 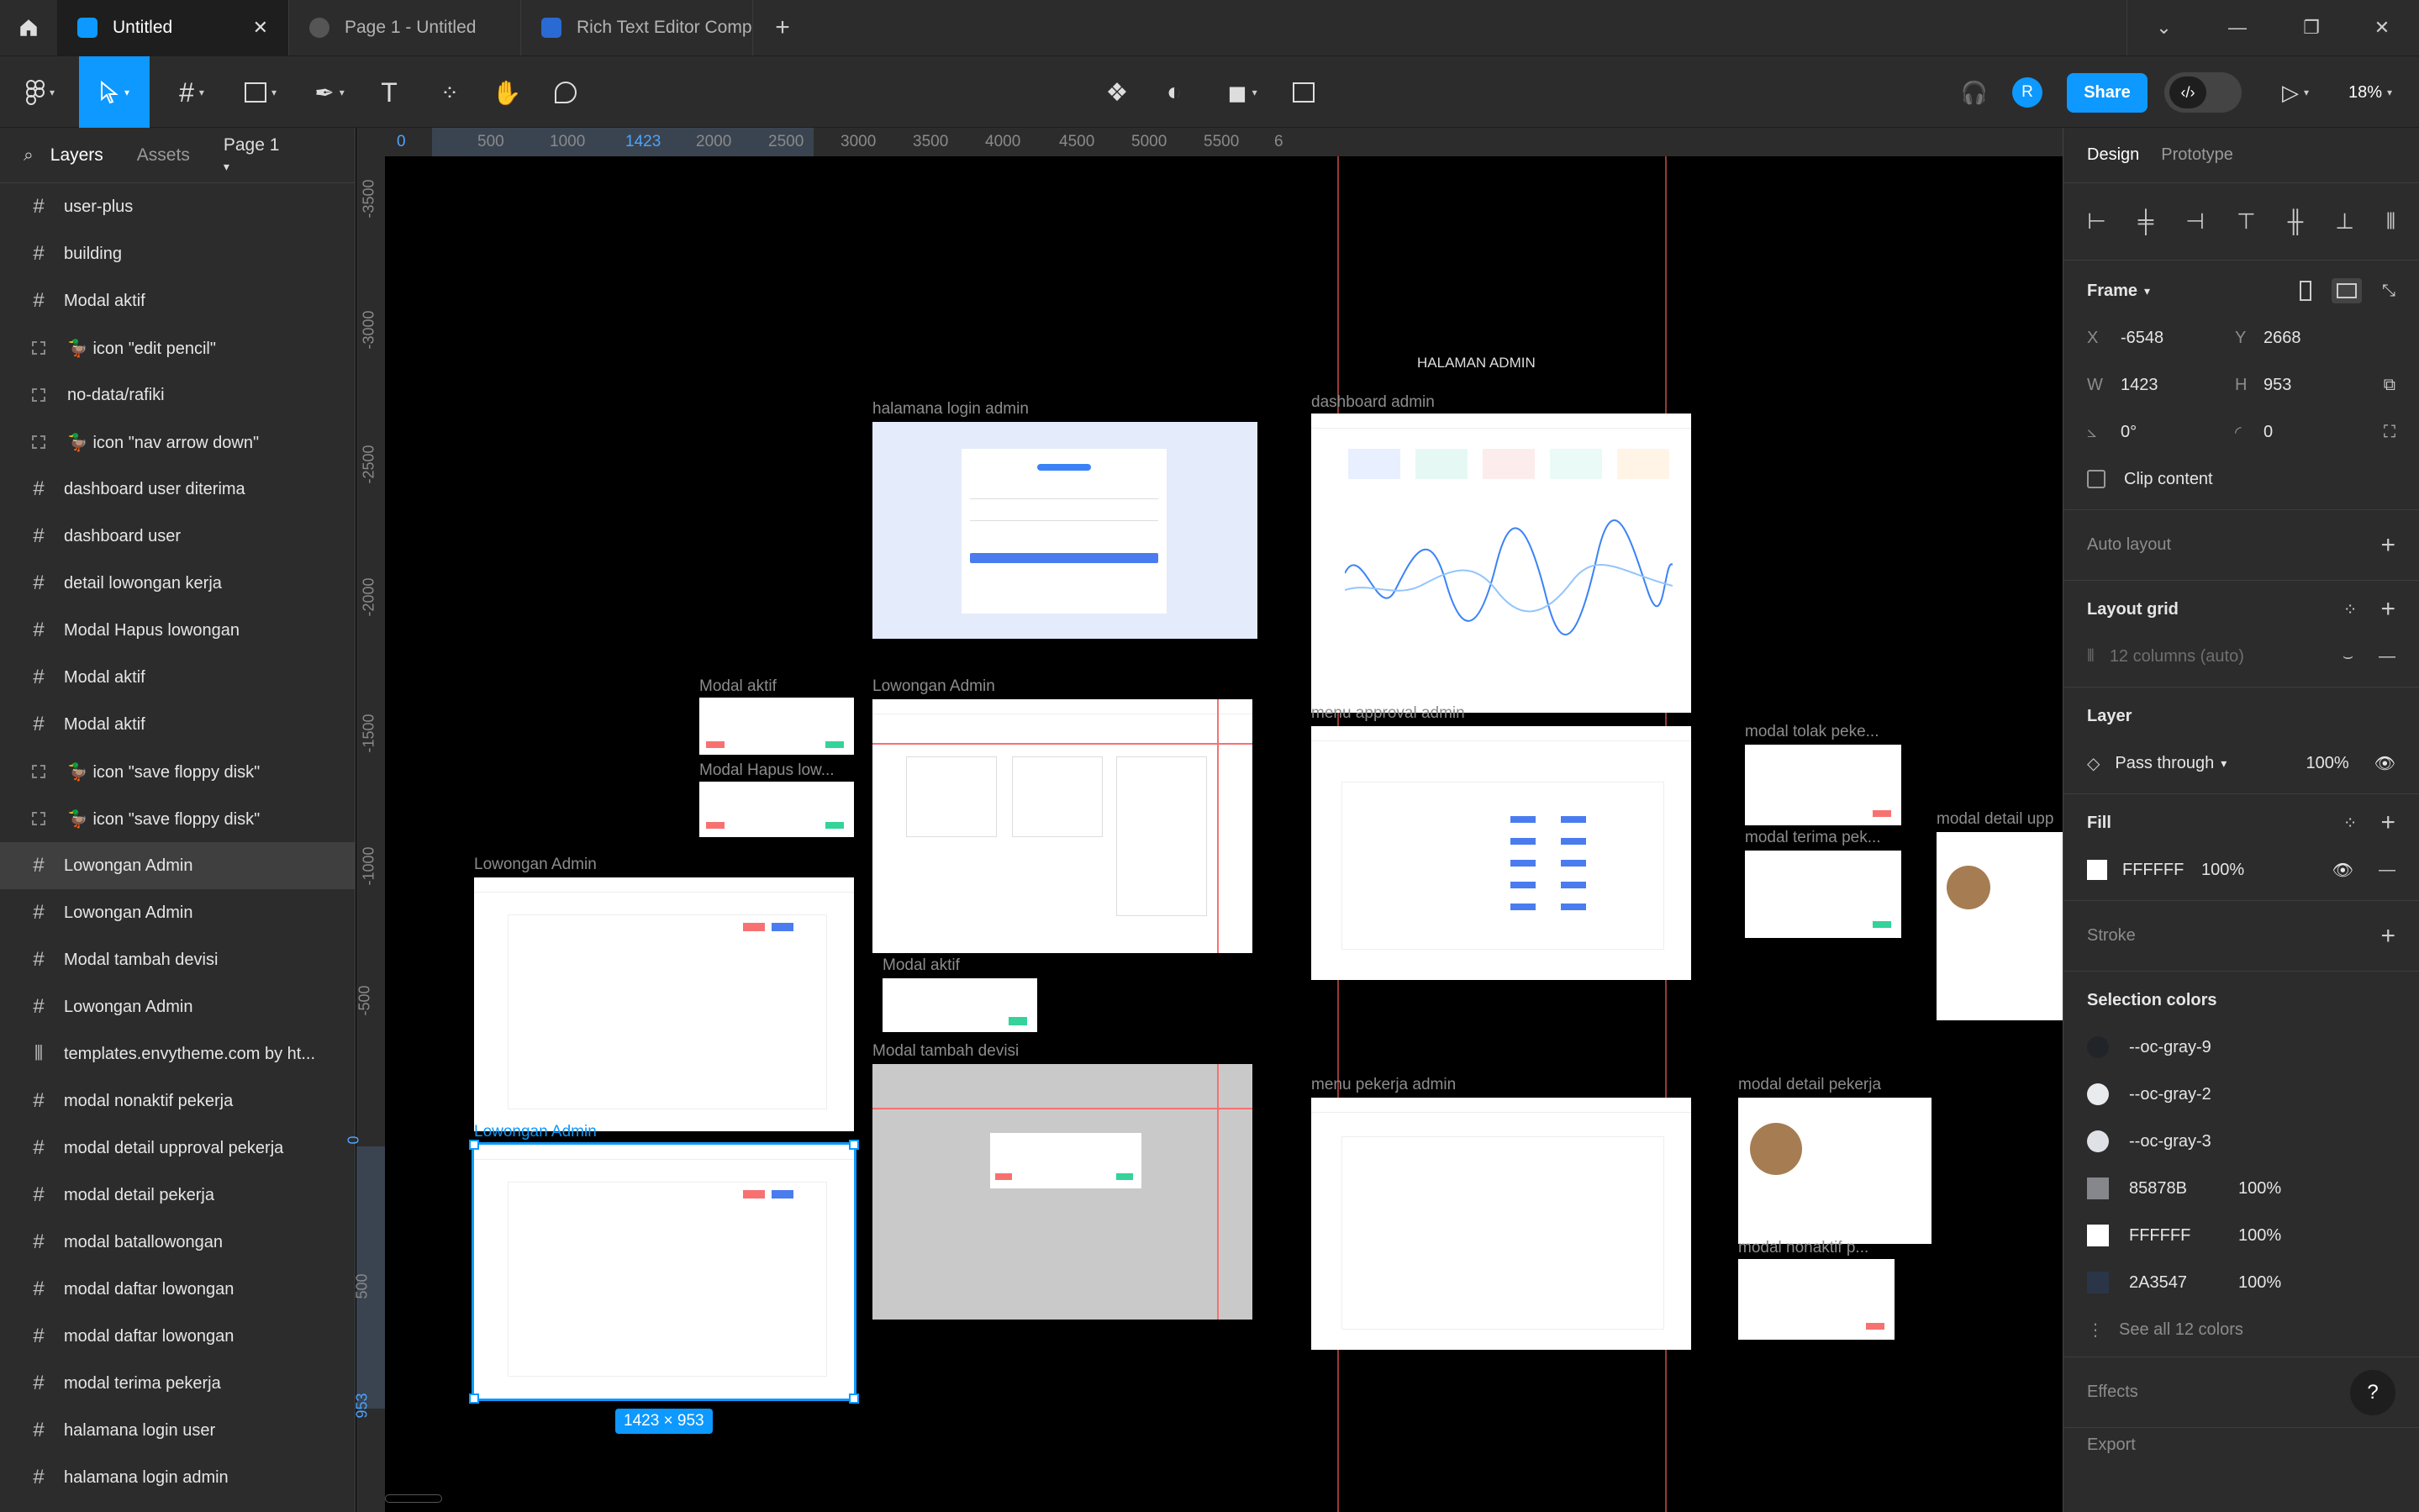 What do you see at coordinates (177, 489) in the screenshot?
I see `layer-item: # dashboard user diterima` at bounding box center [177, 489].